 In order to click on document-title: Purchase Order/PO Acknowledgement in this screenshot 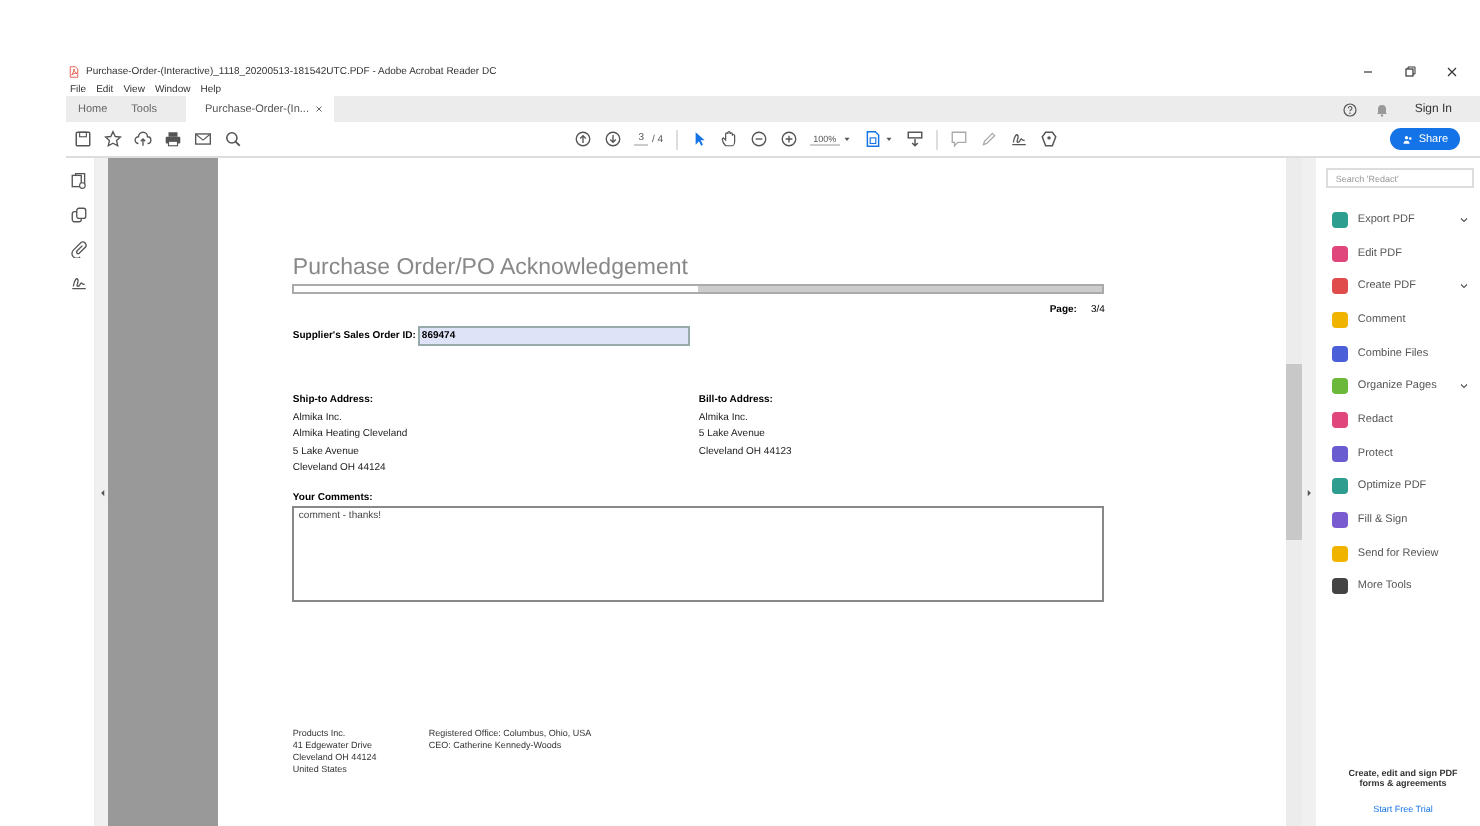, I will do `click(491, 269)`.